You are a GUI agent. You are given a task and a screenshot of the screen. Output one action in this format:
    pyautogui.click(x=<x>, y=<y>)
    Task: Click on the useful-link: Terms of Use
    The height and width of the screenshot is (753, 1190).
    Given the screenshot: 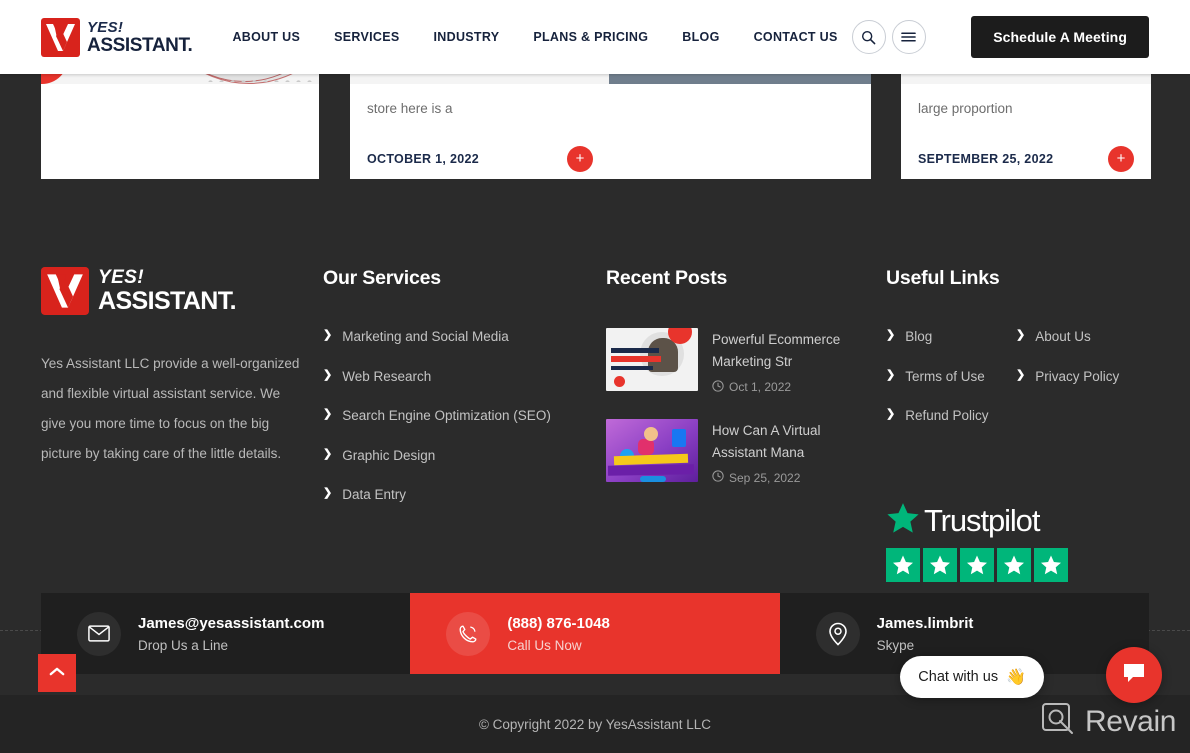 What is the action you would take?
    pyautogui.click(x=945, y=377)
    